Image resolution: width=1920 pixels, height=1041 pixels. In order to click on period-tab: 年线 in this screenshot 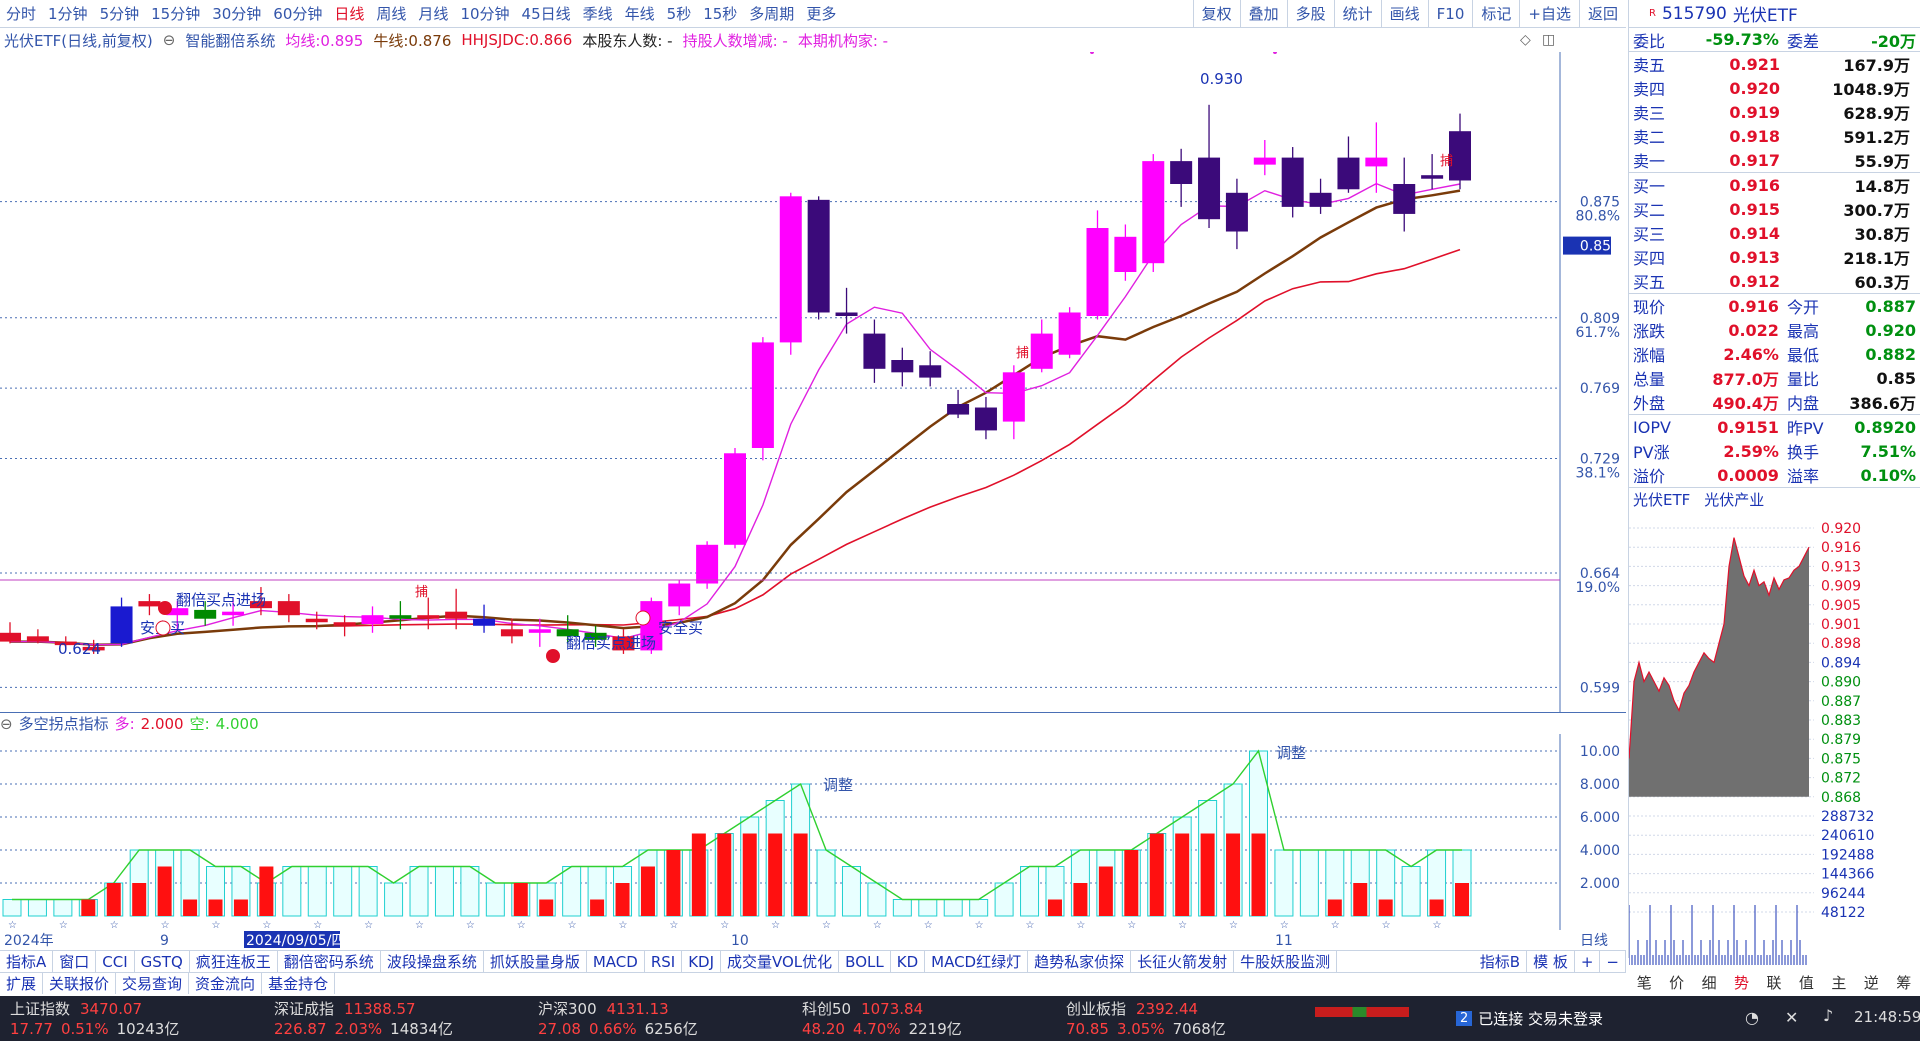, I will do `click(640, 13)`.